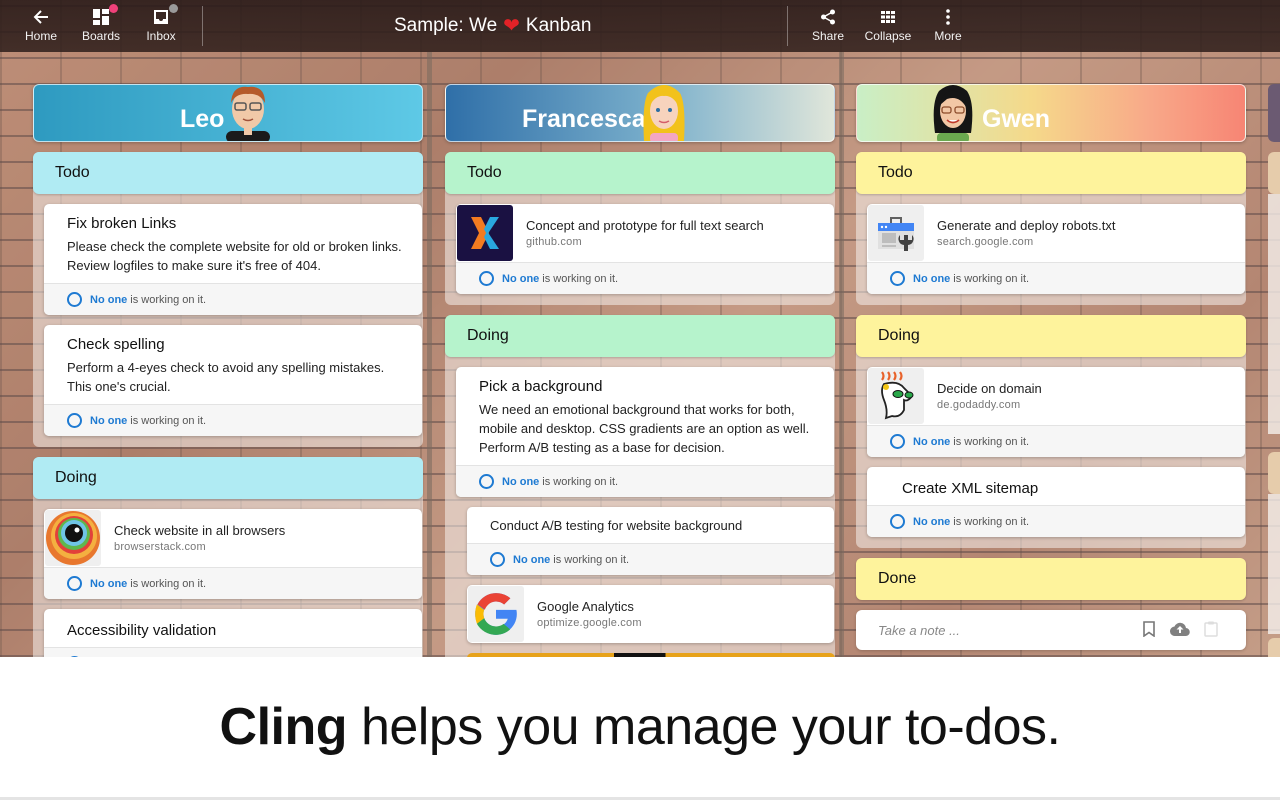 Image resolution: width=1280 pixels, height=800 pixels. I want to click on card-title: Fix broken Links, so click(122, 223).